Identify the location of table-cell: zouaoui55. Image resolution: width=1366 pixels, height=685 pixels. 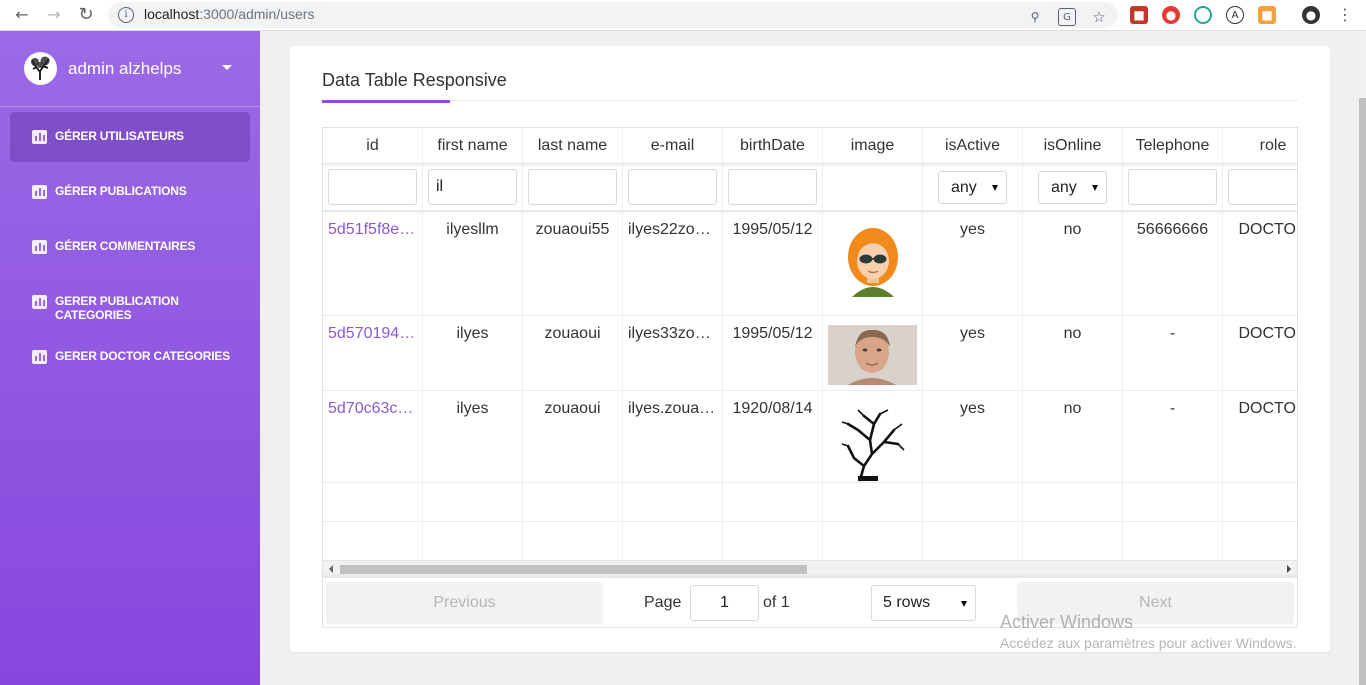
(572, 229).